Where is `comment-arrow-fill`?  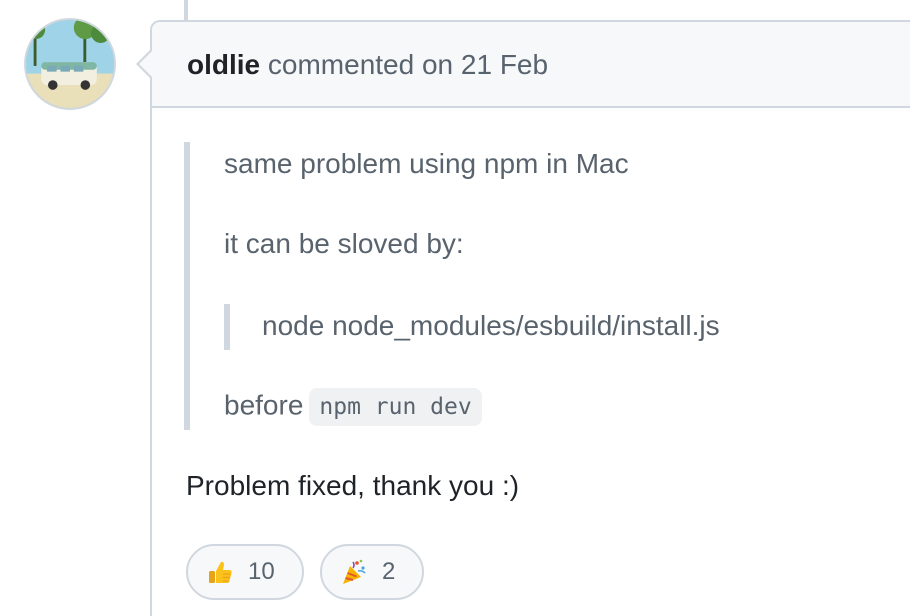 comment-arrow-fill is located at coordinates (146, 64).